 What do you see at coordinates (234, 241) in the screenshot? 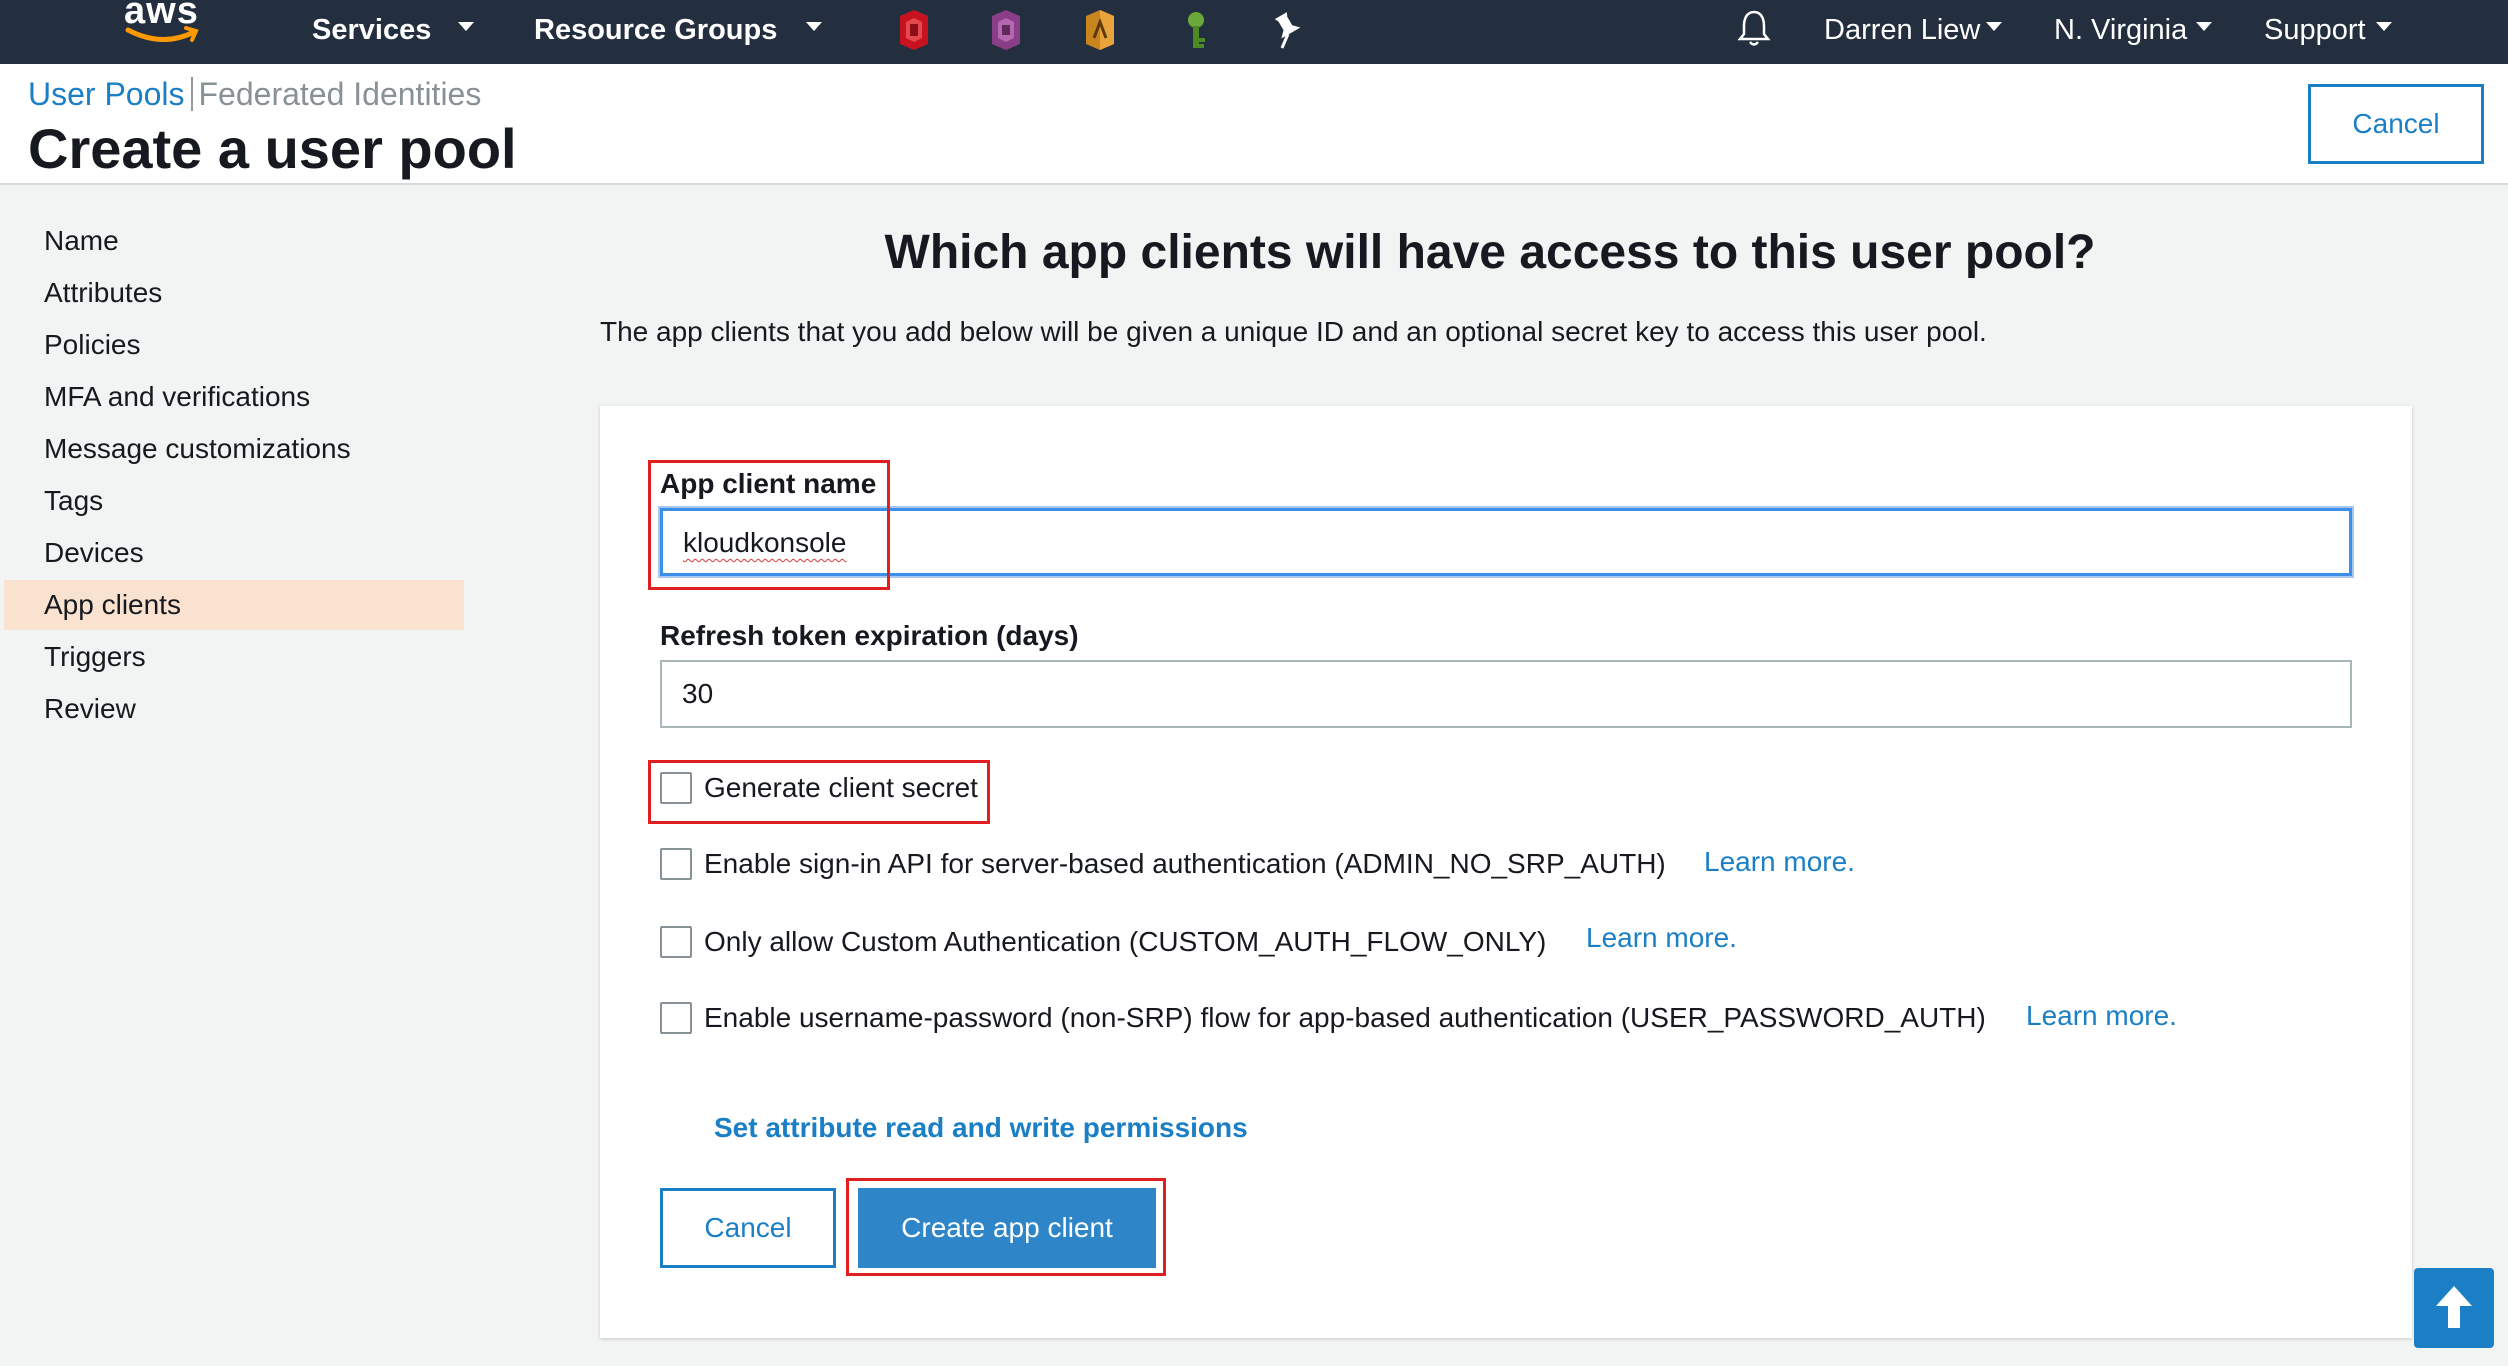
I see `sidebar-item-name: Name` at bounding box center [234, 241].